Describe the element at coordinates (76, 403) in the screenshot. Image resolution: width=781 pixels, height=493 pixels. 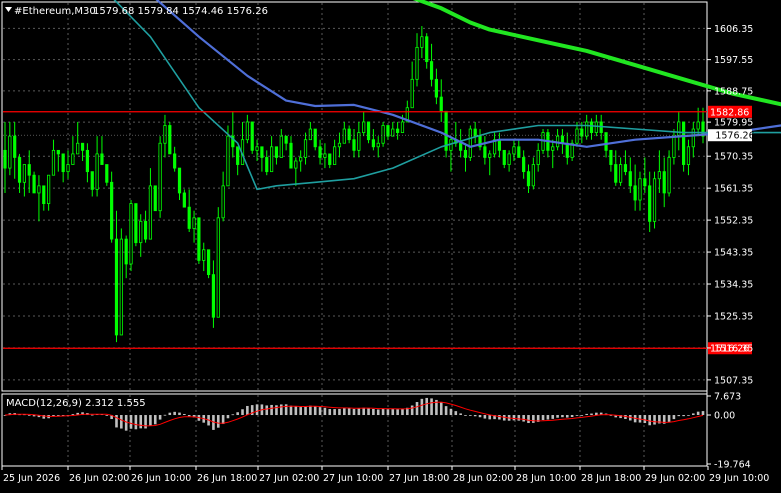
I see `macd-label: MACD(12,26,9) 2.312 1.555` at that location.